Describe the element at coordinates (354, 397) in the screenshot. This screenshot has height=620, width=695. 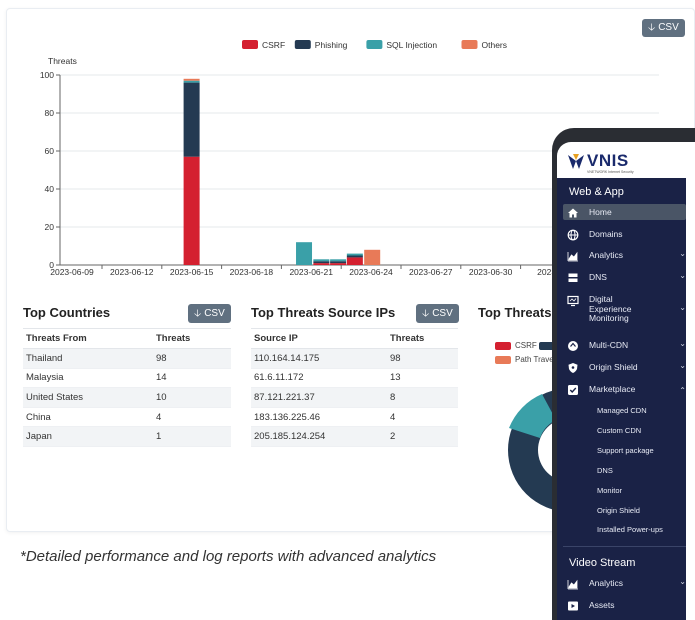
I see `table-row: 87.121.221.37 8` at that location.